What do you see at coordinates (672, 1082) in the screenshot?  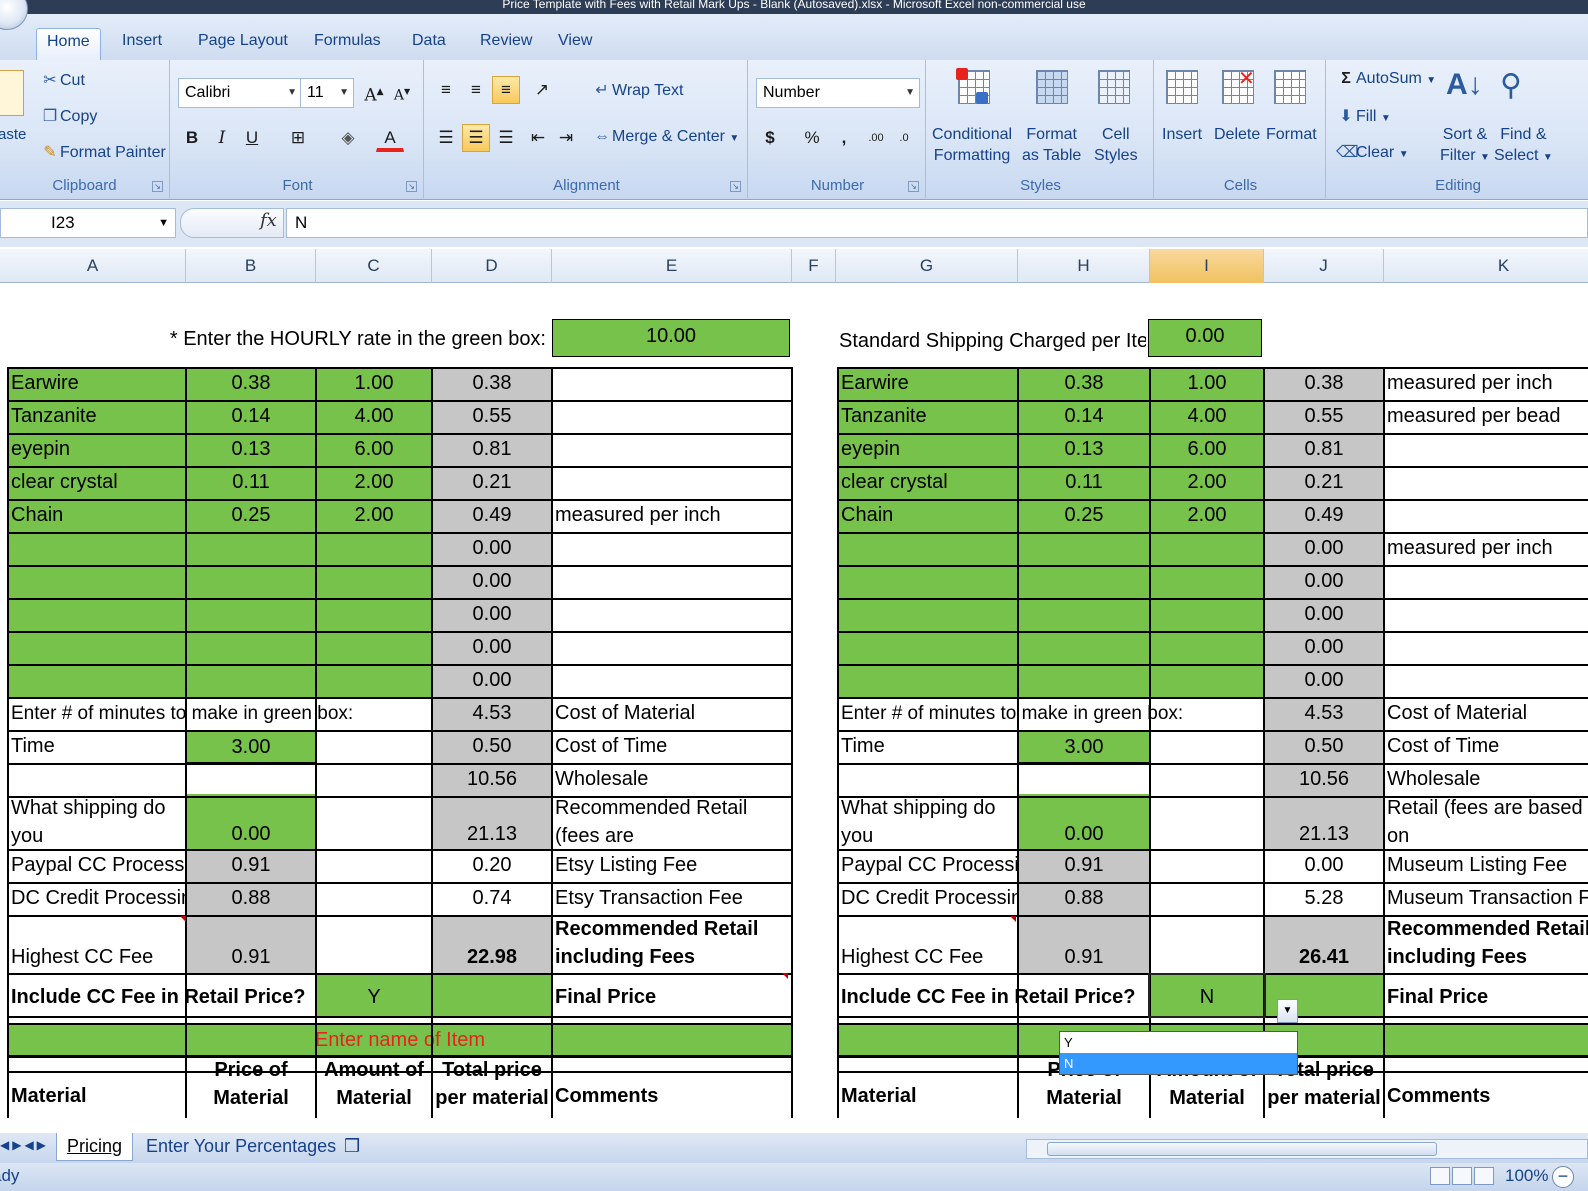 I see `header-comments: Comments` at bounding box center [672, 1082].